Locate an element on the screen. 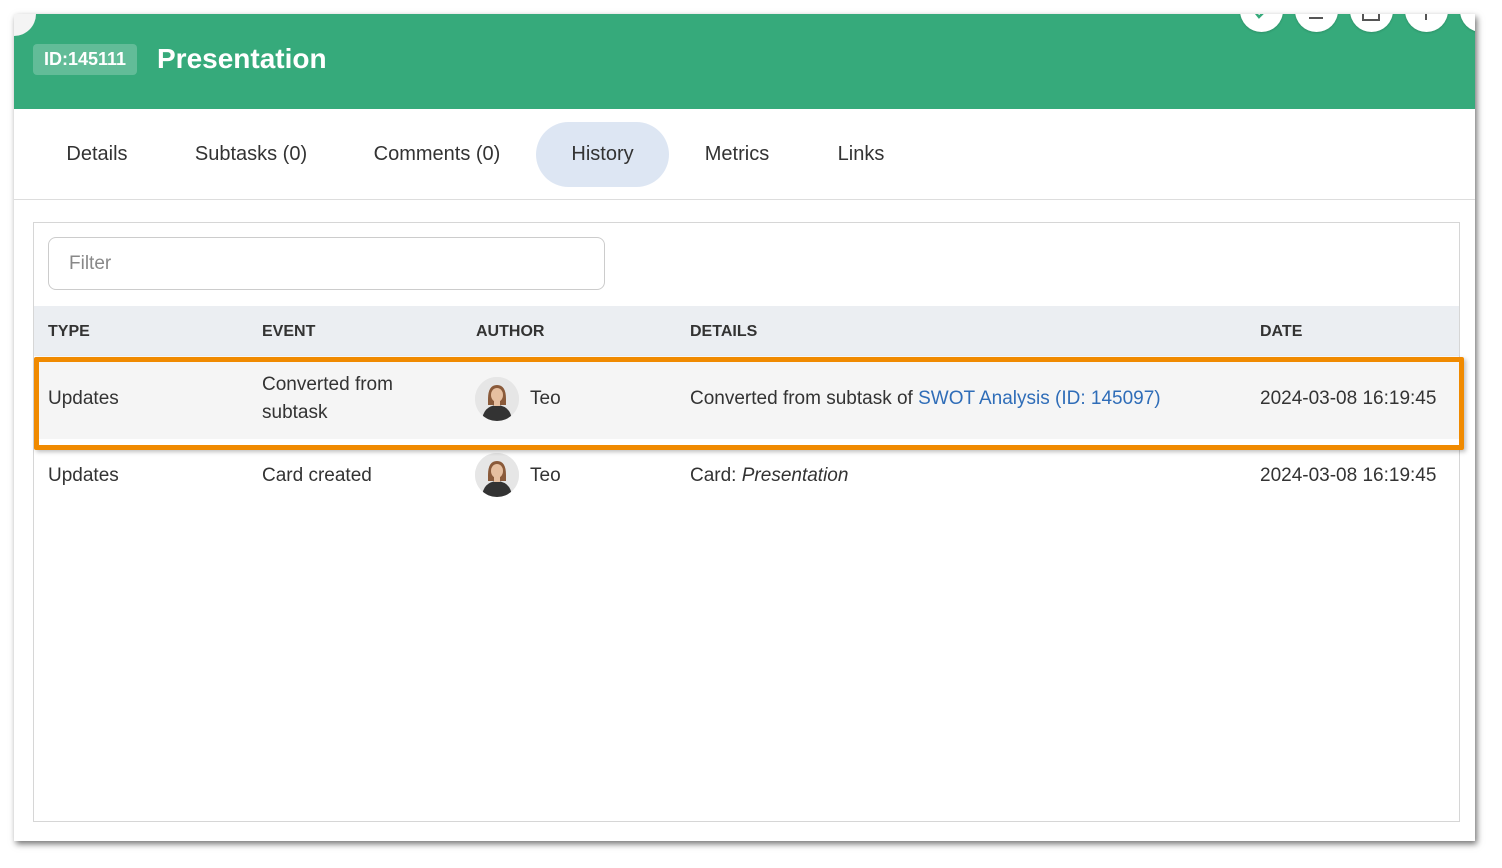  card-id-badge: ID:145111 is located at coordinates (85, 59).